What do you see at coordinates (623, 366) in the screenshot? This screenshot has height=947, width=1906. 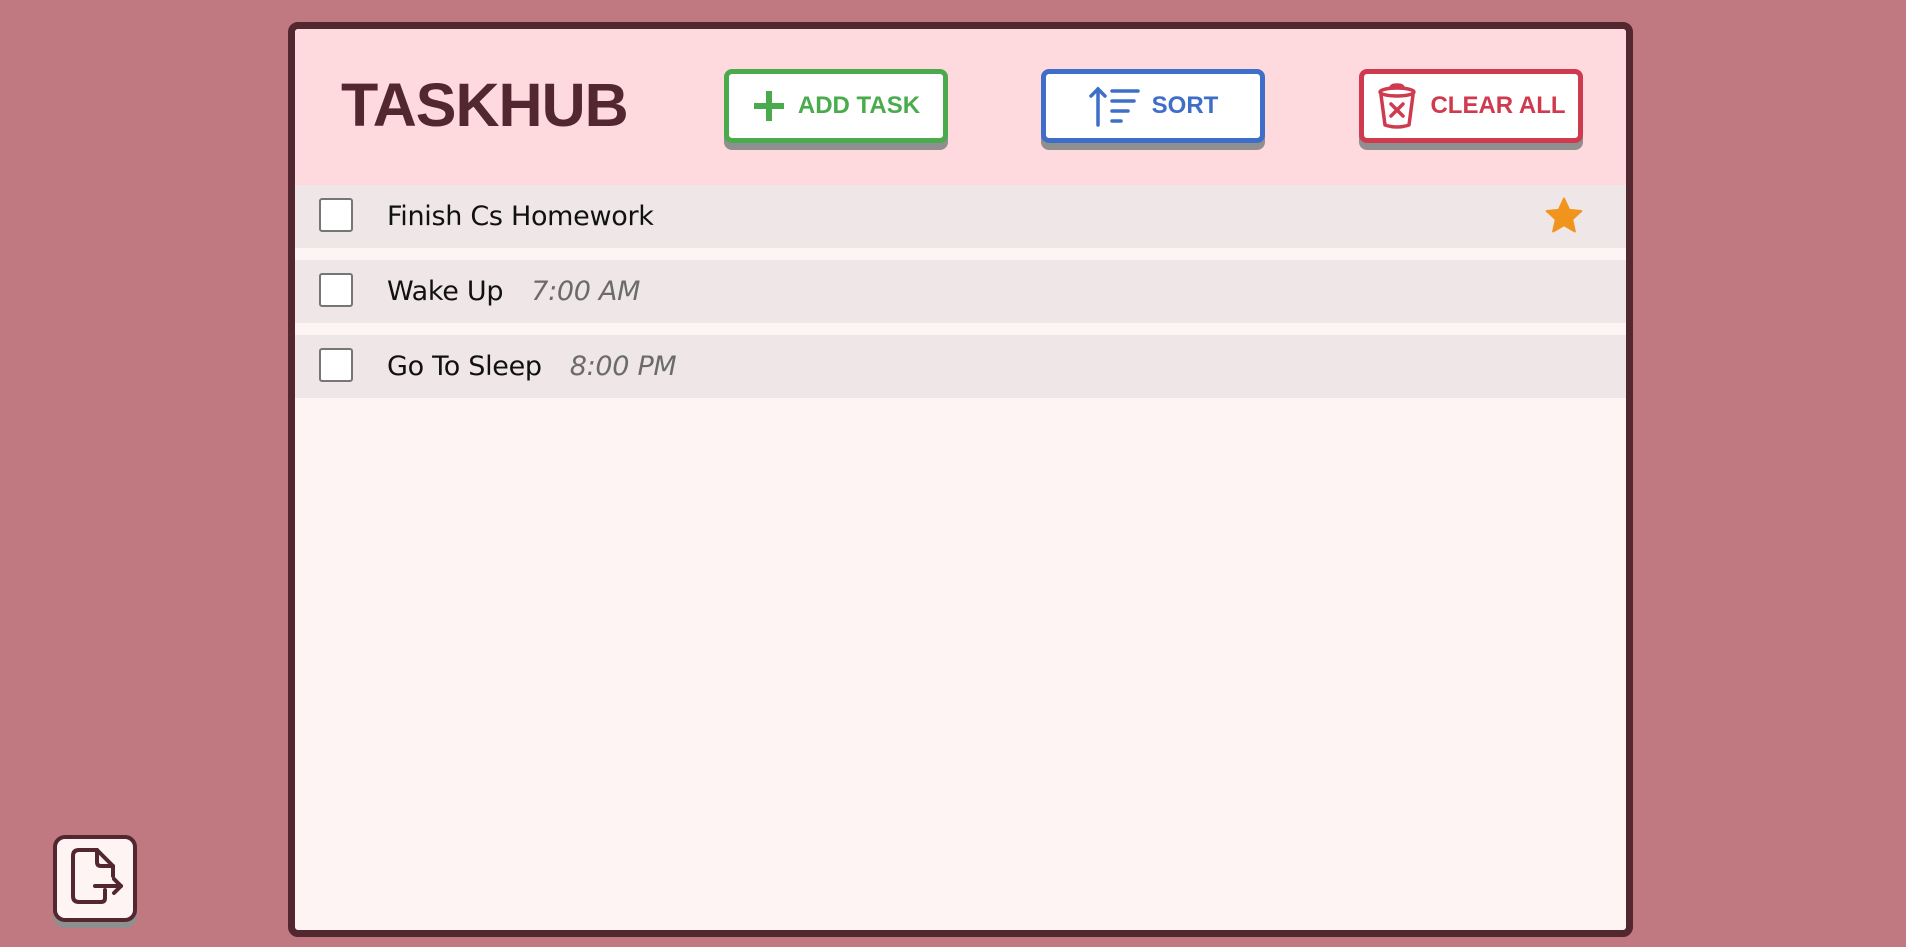 I see `task-time: 8:00 PM` at bounding box center [623, 366].